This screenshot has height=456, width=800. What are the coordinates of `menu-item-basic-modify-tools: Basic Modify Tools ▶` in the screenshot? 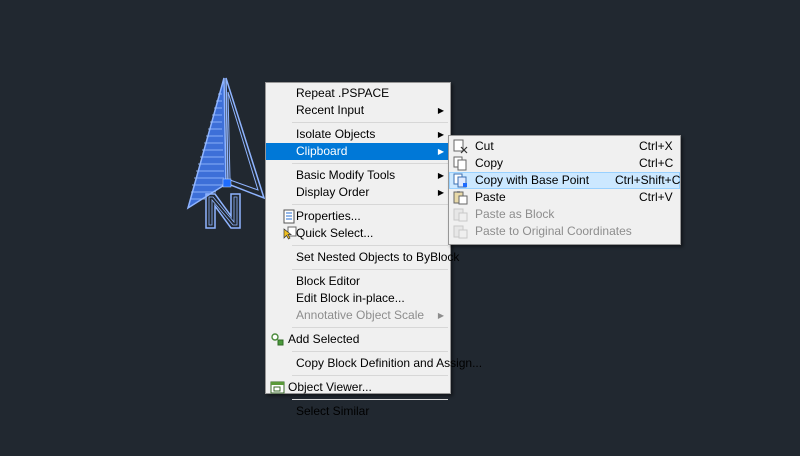 It's located at (358, 175).